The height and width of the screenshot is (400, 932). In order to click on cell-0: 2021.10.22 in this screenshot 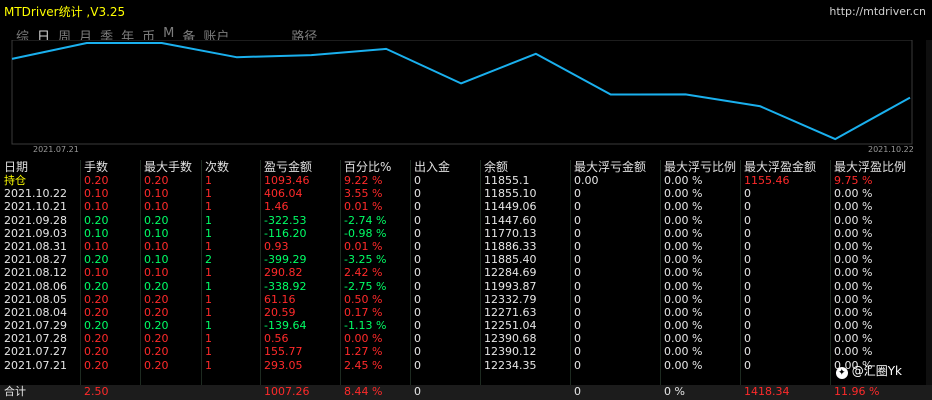, I will do `click(35, 194)`.